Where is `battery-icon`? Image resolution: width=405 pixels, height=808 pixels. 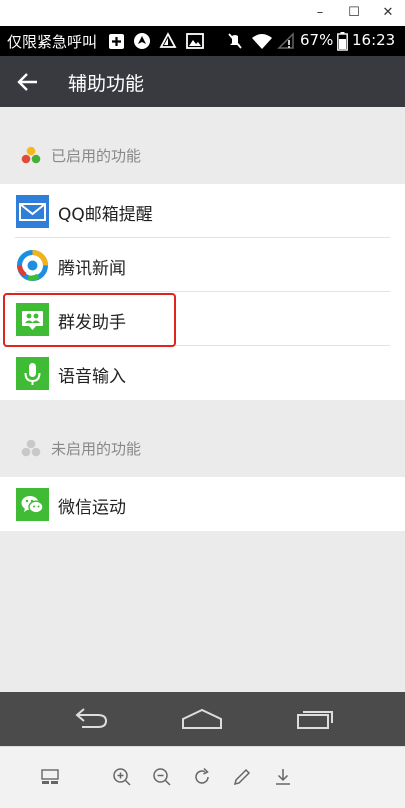
battery-icon is located at coordinates (342, 41).